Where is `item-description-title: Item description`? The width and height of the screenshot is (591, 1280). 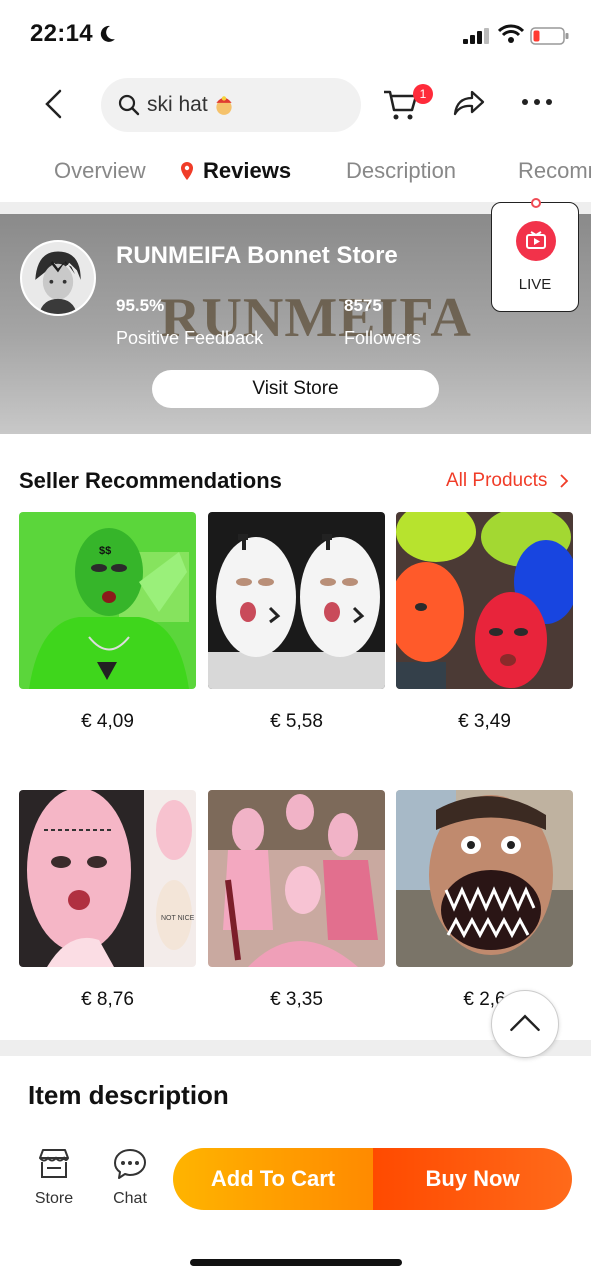
item-description-title: Item description is located at coordinates (128, 1095).